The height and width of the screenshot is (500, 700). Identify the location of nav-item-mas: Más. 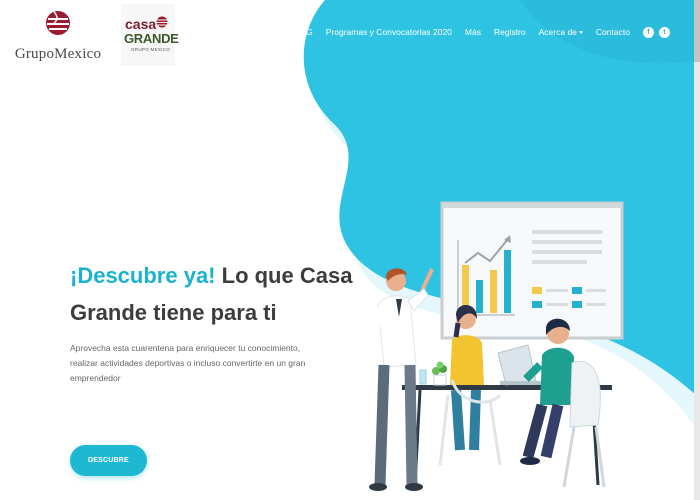
(473, 32).